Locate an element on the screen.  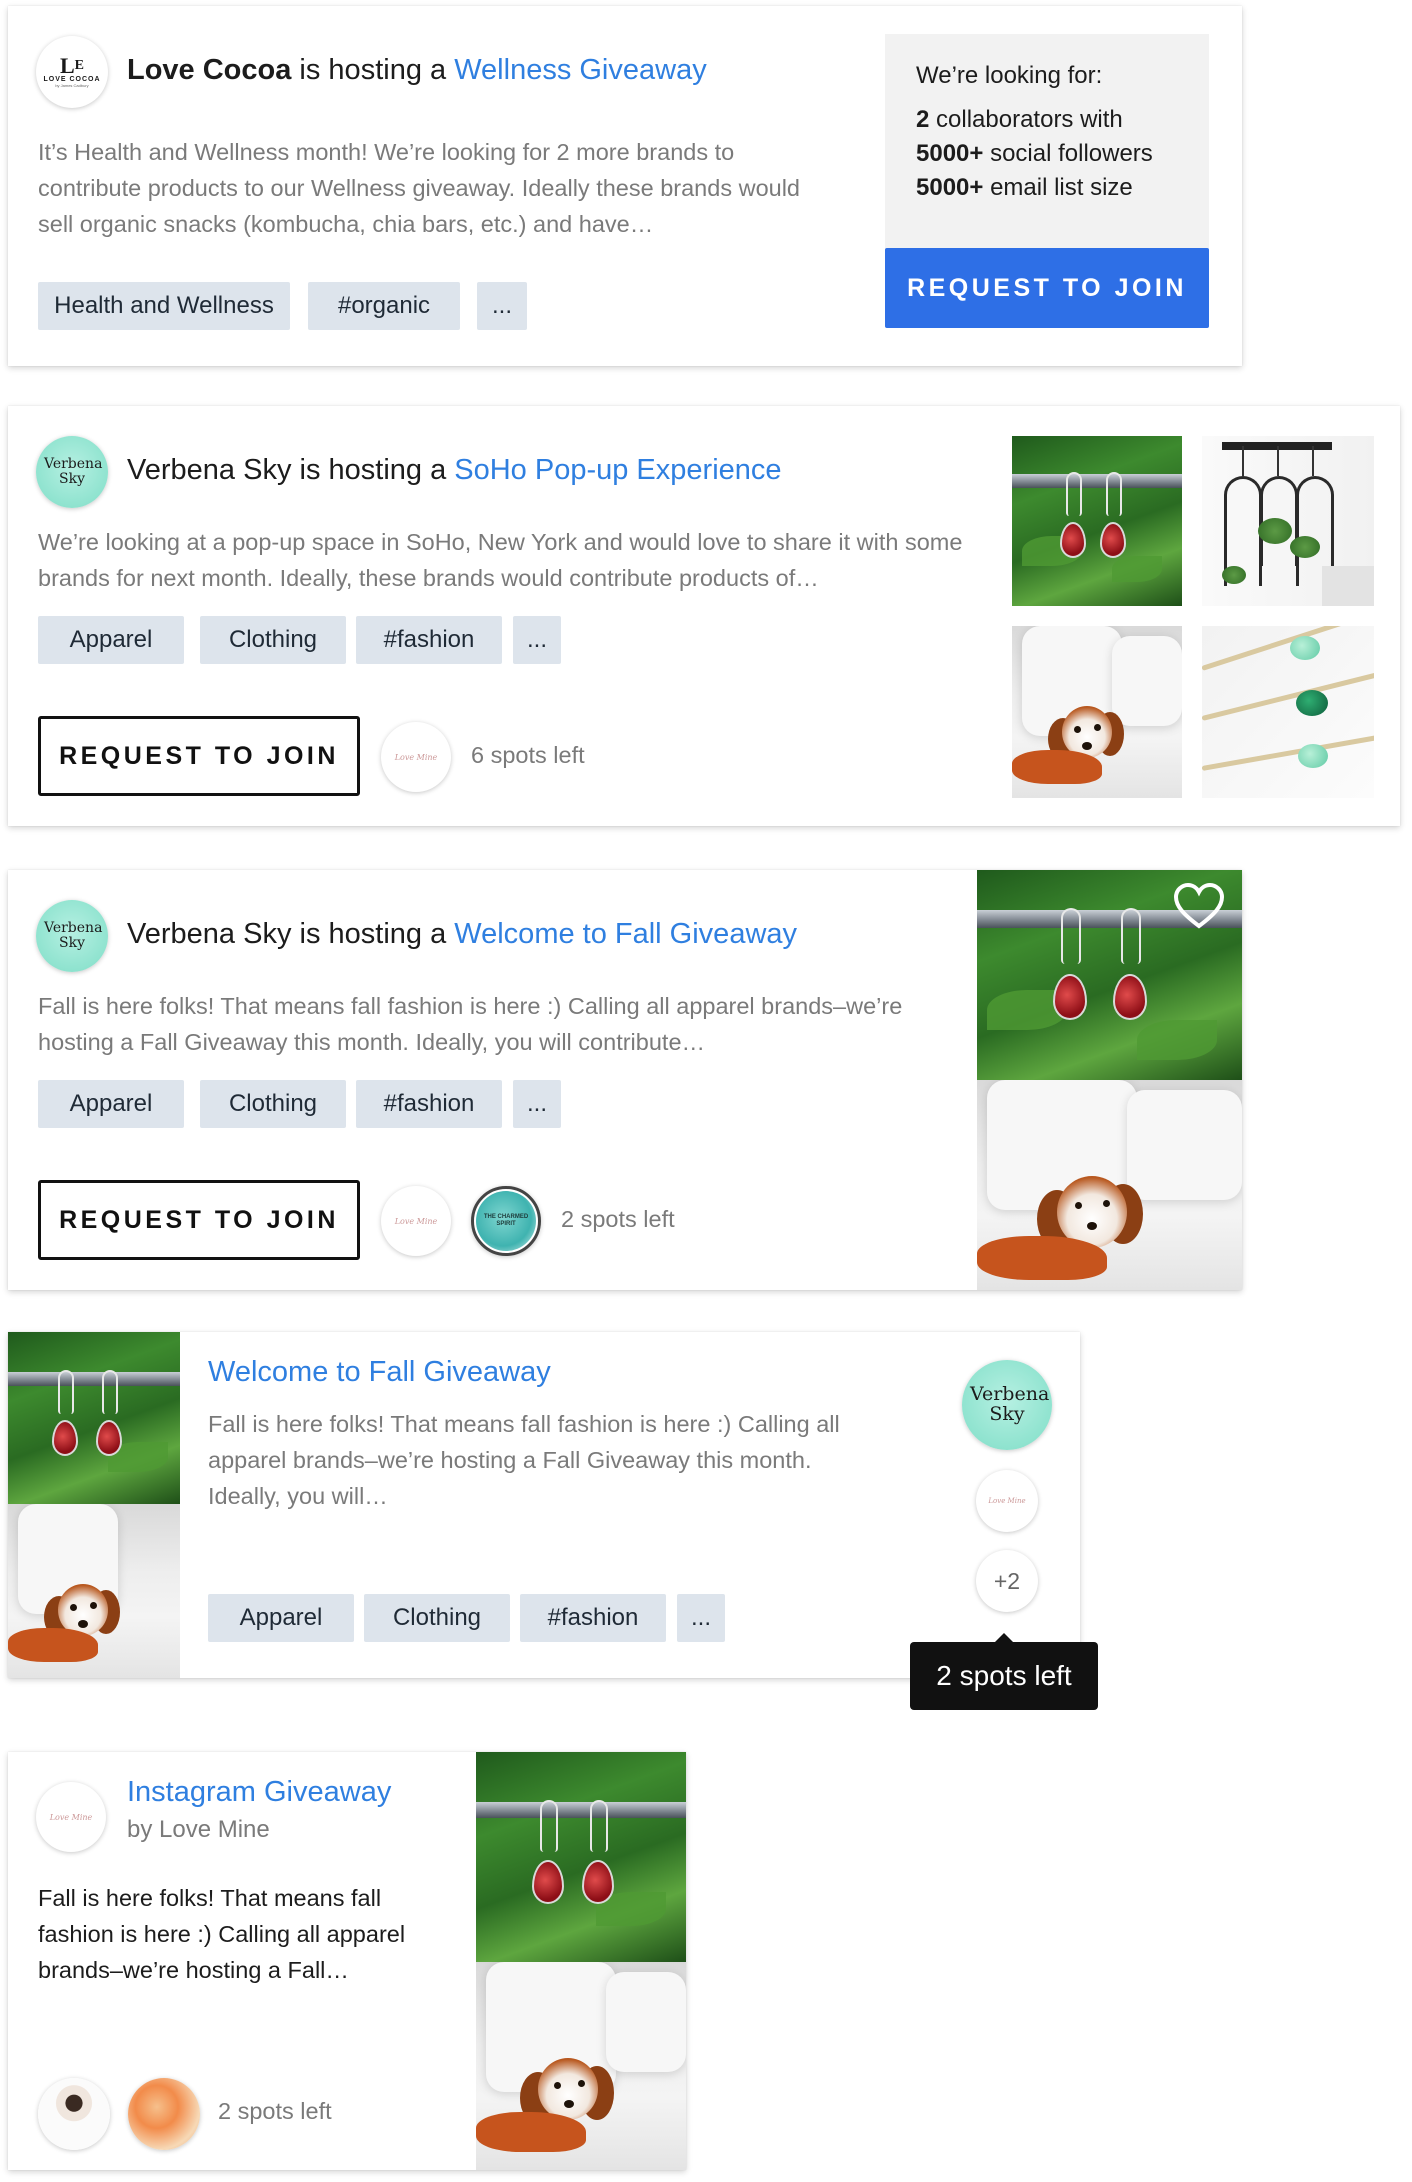
logo-text: LOVE COCOA is located at coordinates (72, 79).